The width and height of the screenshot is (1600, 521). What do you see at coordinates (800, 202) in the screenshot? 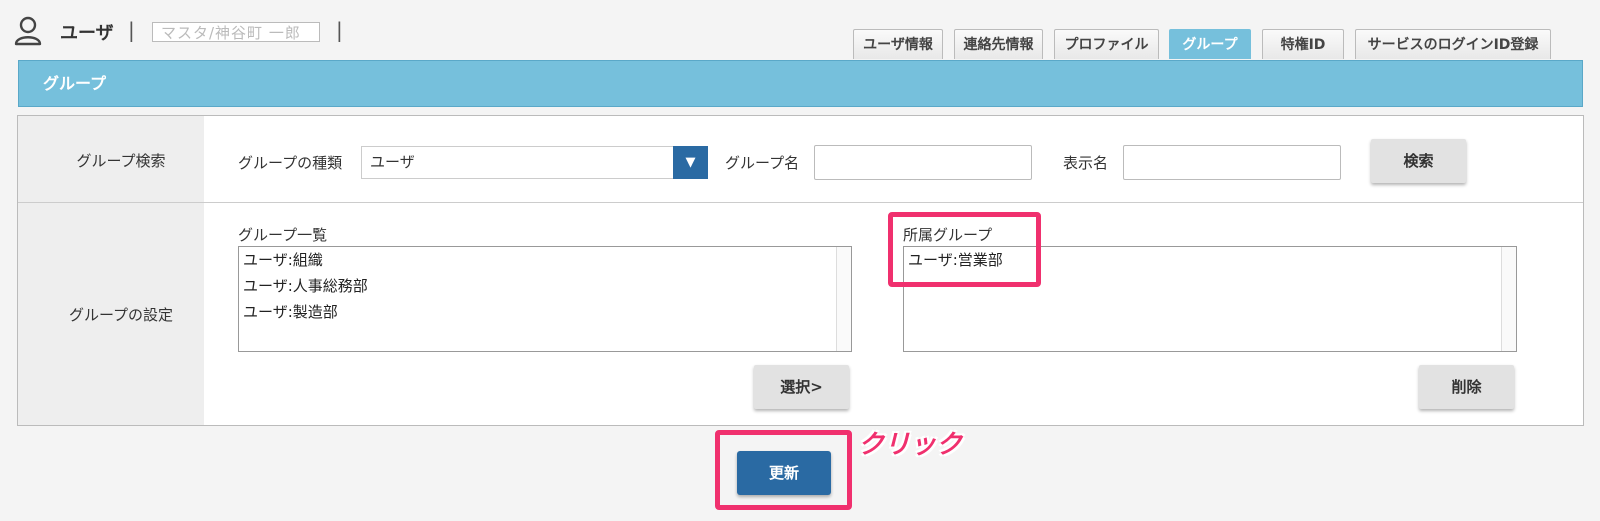
I see `row-divider` at bounding box center [800, 202].